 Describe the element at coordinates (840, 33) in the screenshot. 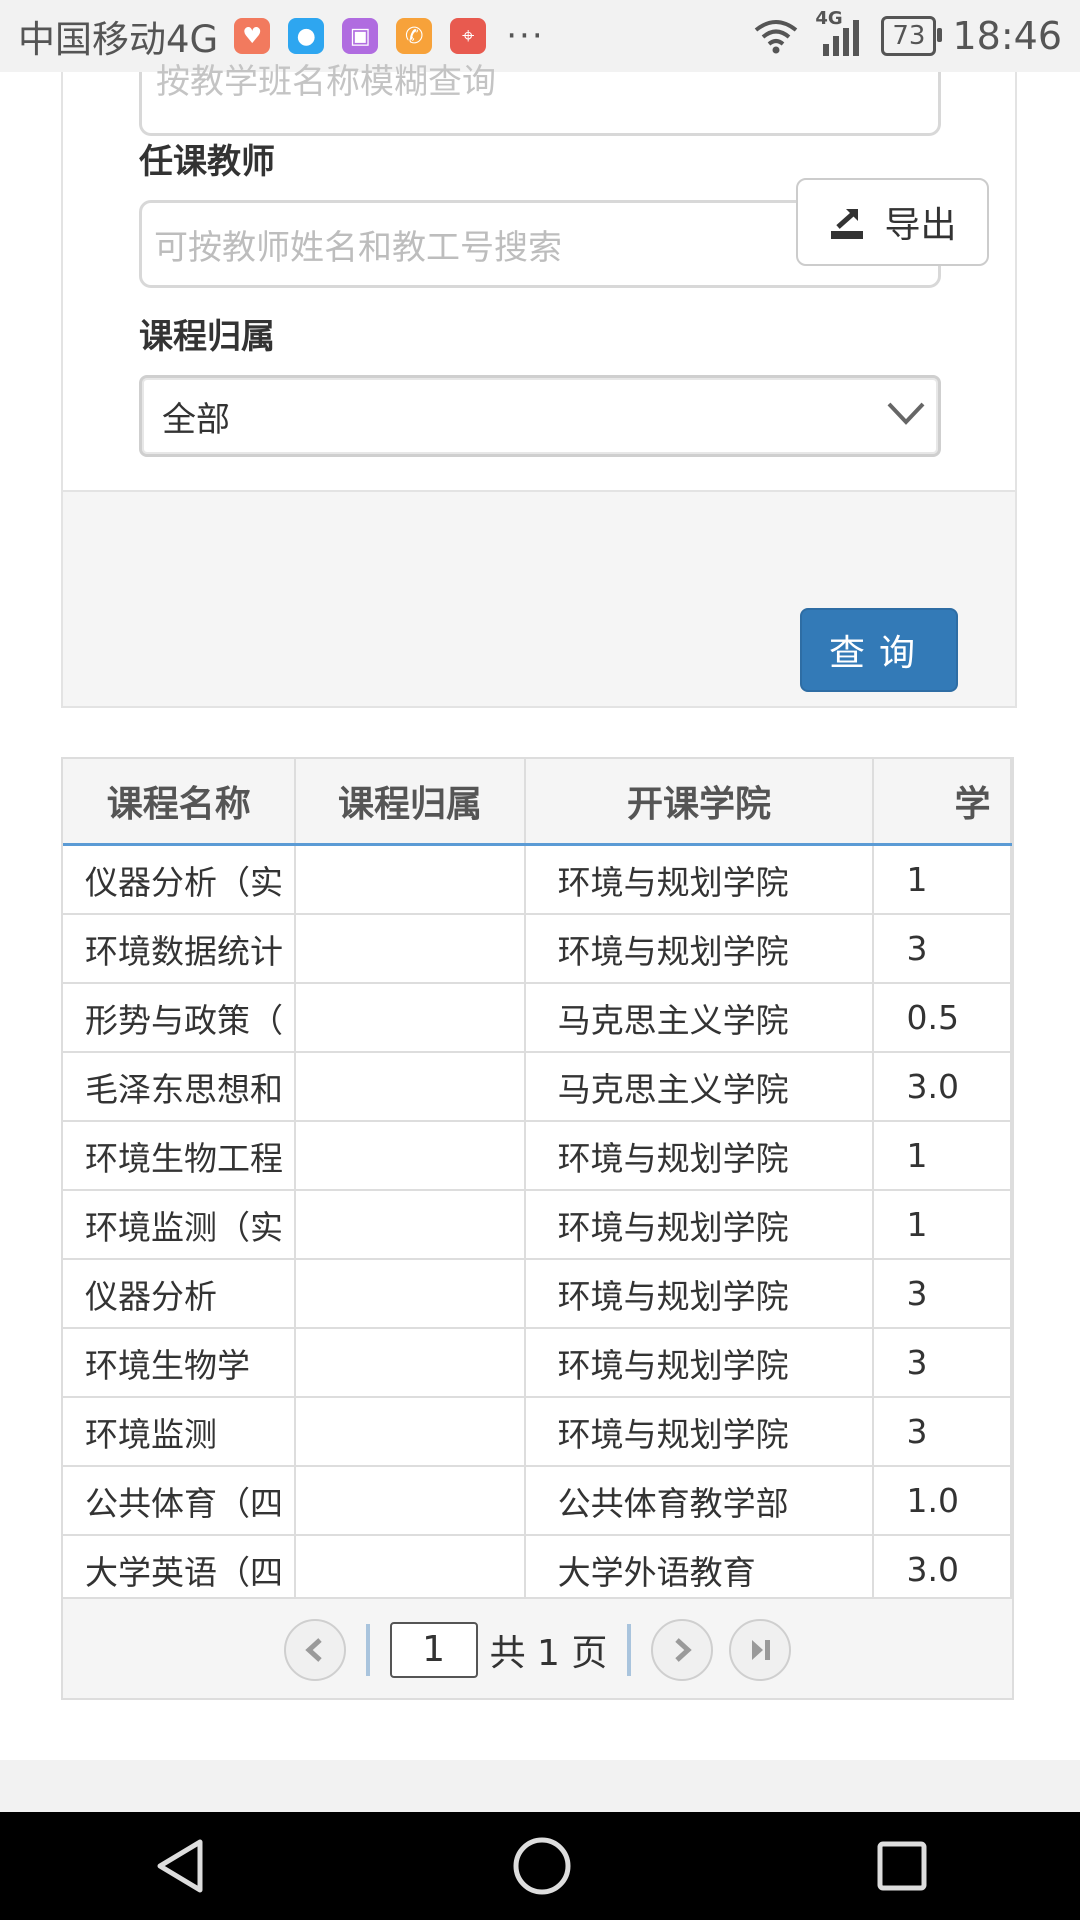

I see `signal-icon: 4G` at that location.